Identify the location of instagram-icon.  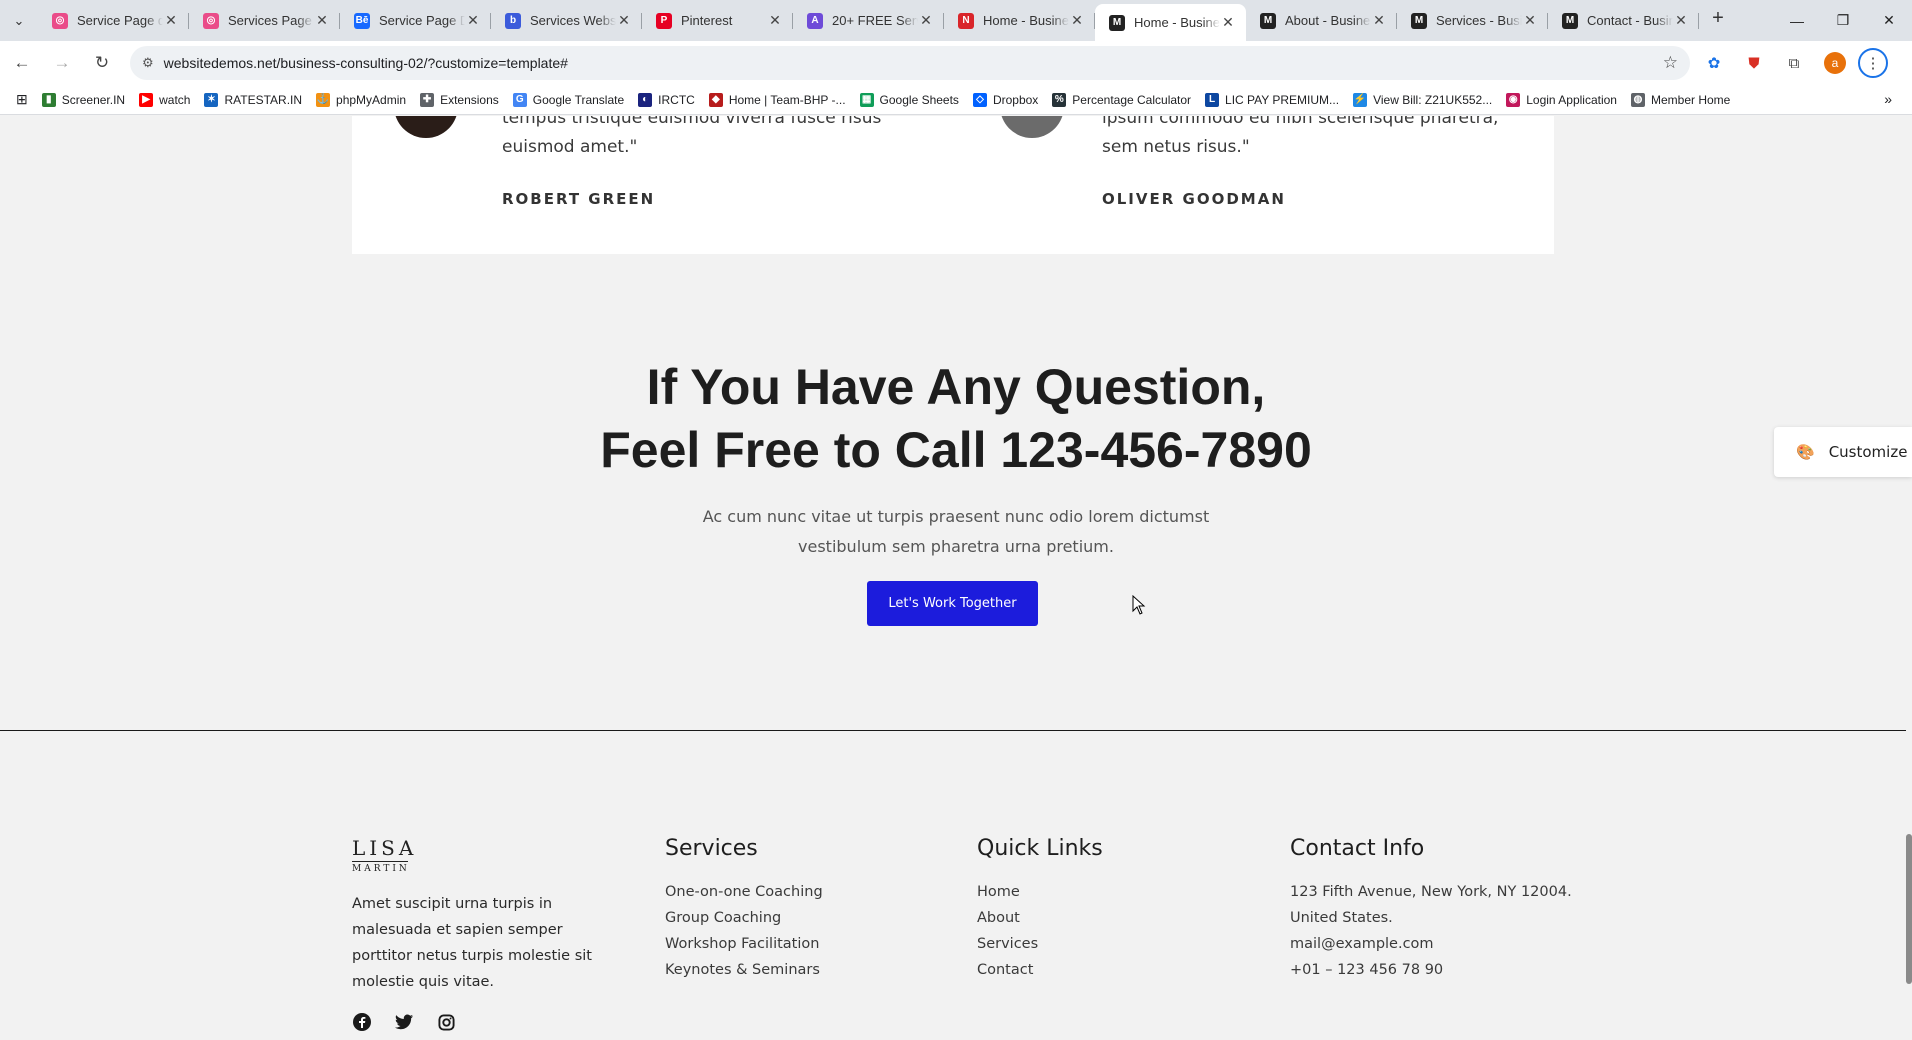
(446, 1022).